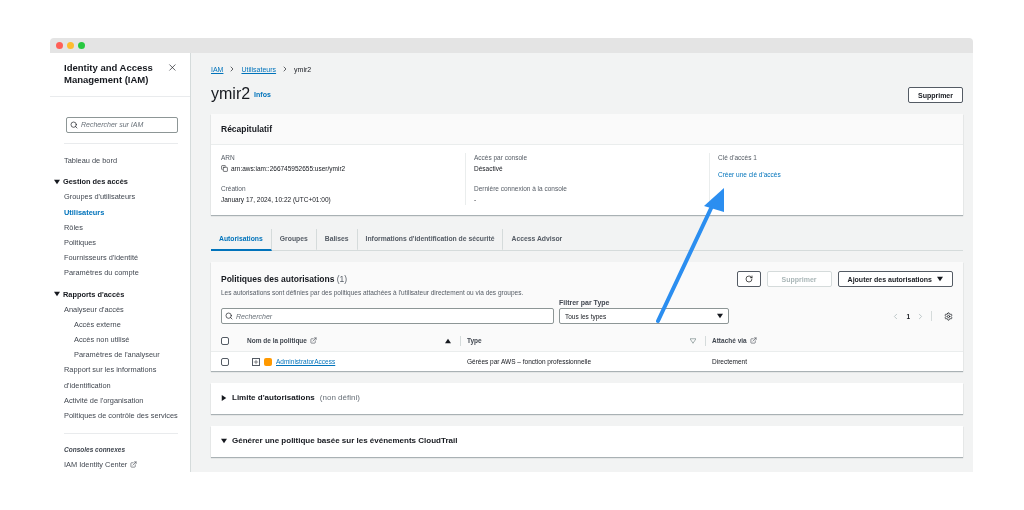  Describe the element at coordinates (70, 45) in the screenshot. I see `window-minimize-dot` at that location.